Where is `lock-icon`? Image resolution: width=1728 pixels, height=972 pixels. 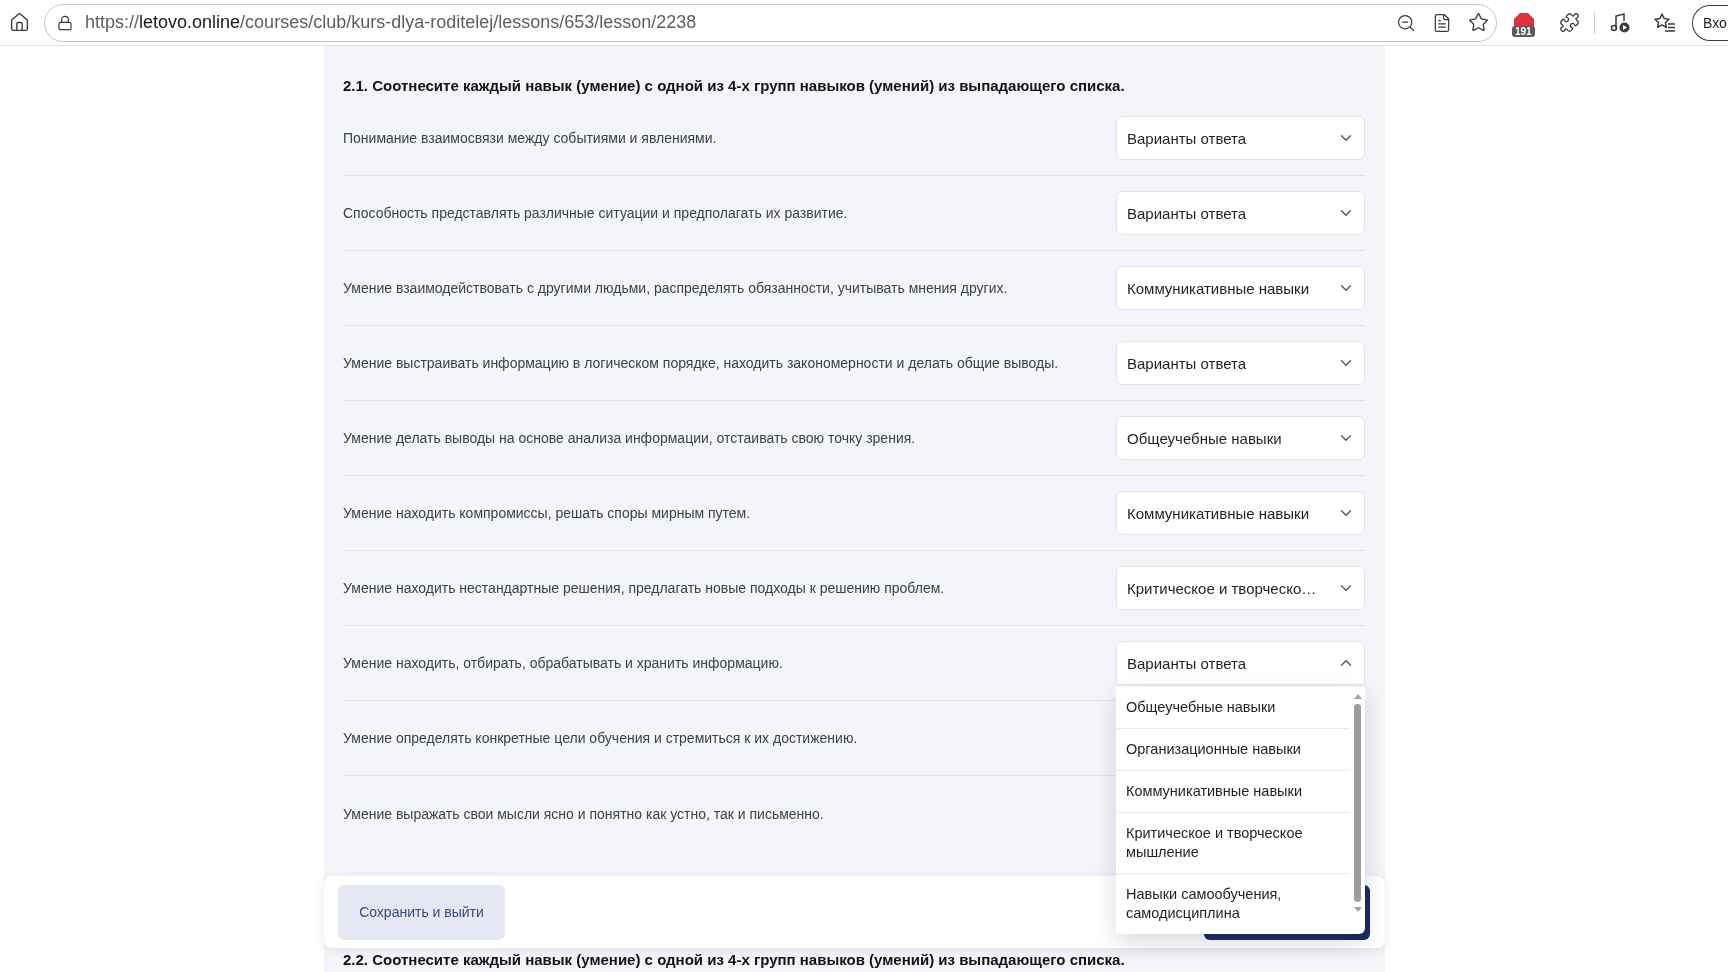 lock-icon is located at coordinates (65, 22).